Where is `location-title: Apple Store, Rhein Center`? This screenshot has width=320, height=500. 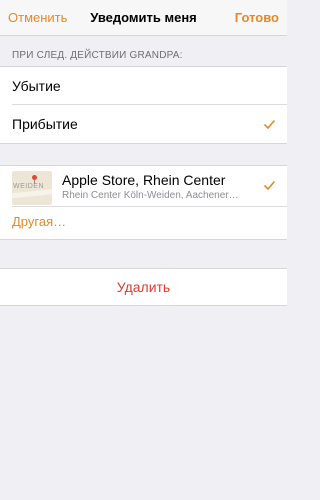
location-title: Apple Store, Rhein Center is located at coordinates (143, 180).